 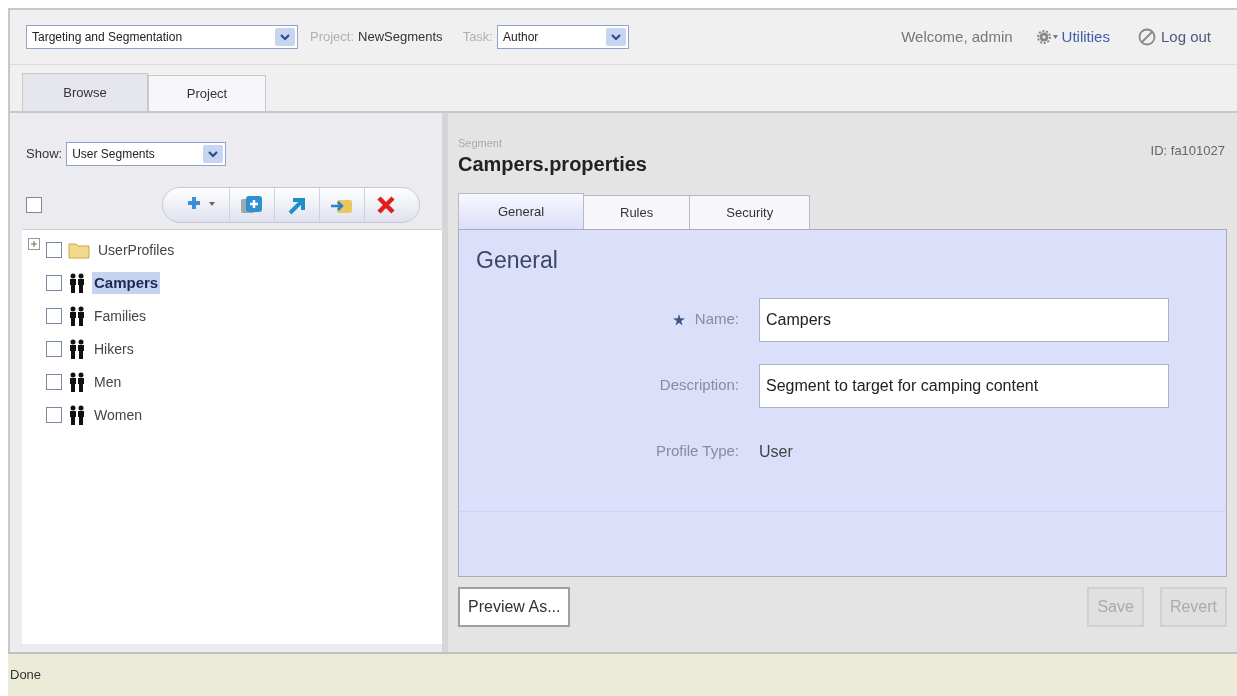 What do you see at coordinates (114, 349) in the screenshot?
I see `tree-item: Hikers` at bounding box center [114, 349].